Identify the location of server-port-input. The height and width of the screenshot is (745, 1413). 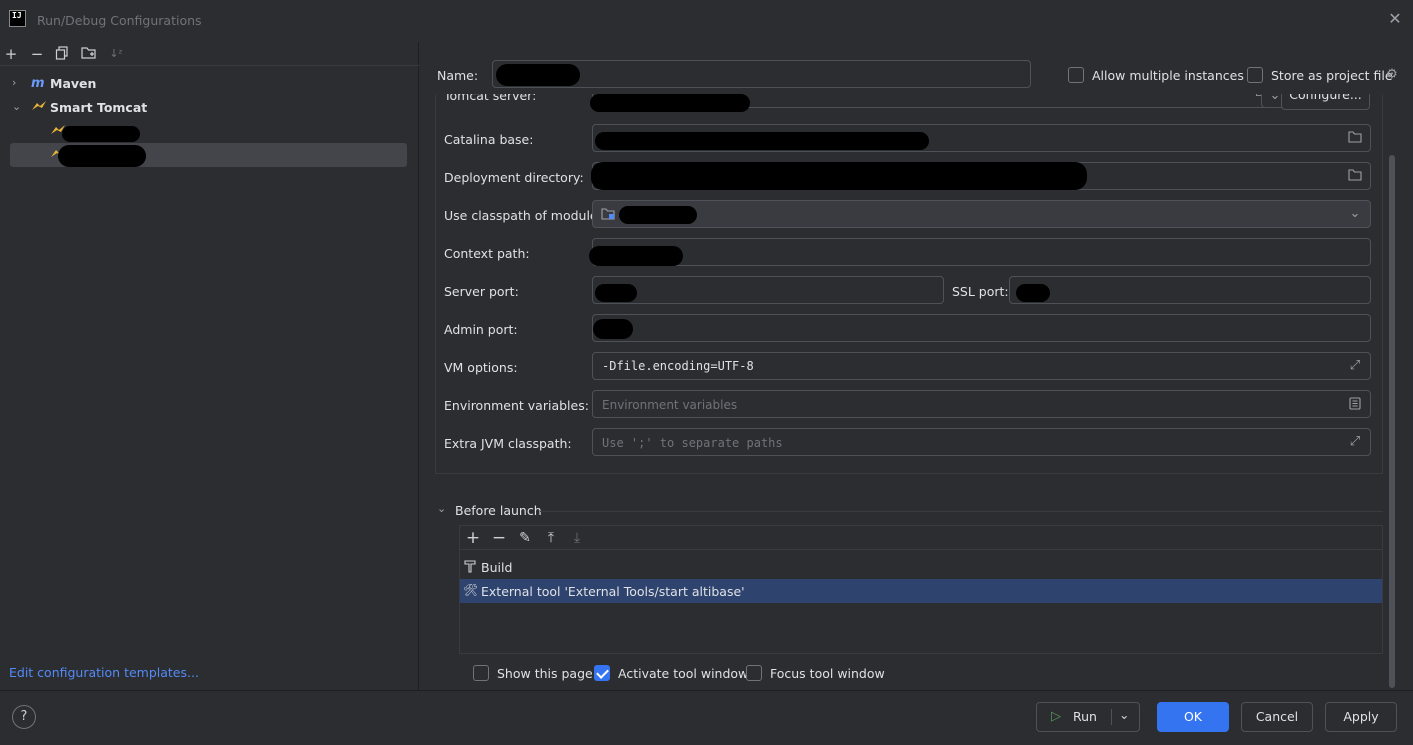
(768, 290).